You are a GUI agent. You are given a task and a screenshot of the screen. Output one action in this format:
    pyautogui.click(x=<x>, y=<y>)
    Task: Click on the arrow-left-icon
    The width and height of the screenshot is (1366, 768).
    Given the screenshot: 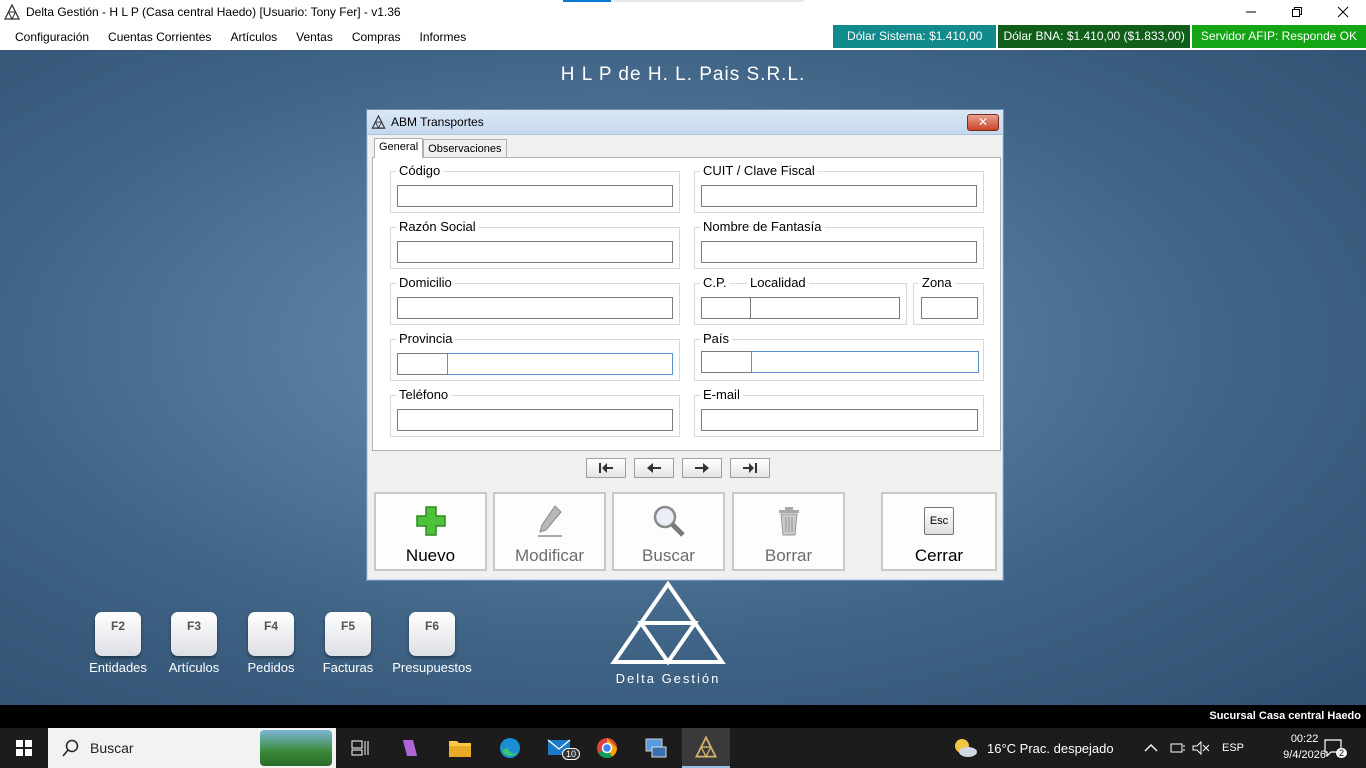 What is the action you would take?
    pyautogui.click(x=654, y=468)
    